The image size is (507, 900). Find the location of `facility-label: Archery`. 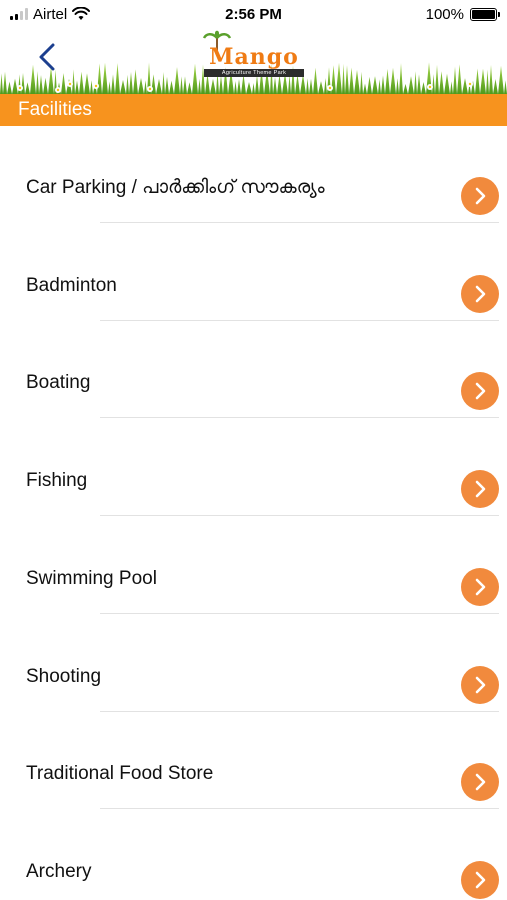

facility-label: Archery is located at coordinates (59, 871).